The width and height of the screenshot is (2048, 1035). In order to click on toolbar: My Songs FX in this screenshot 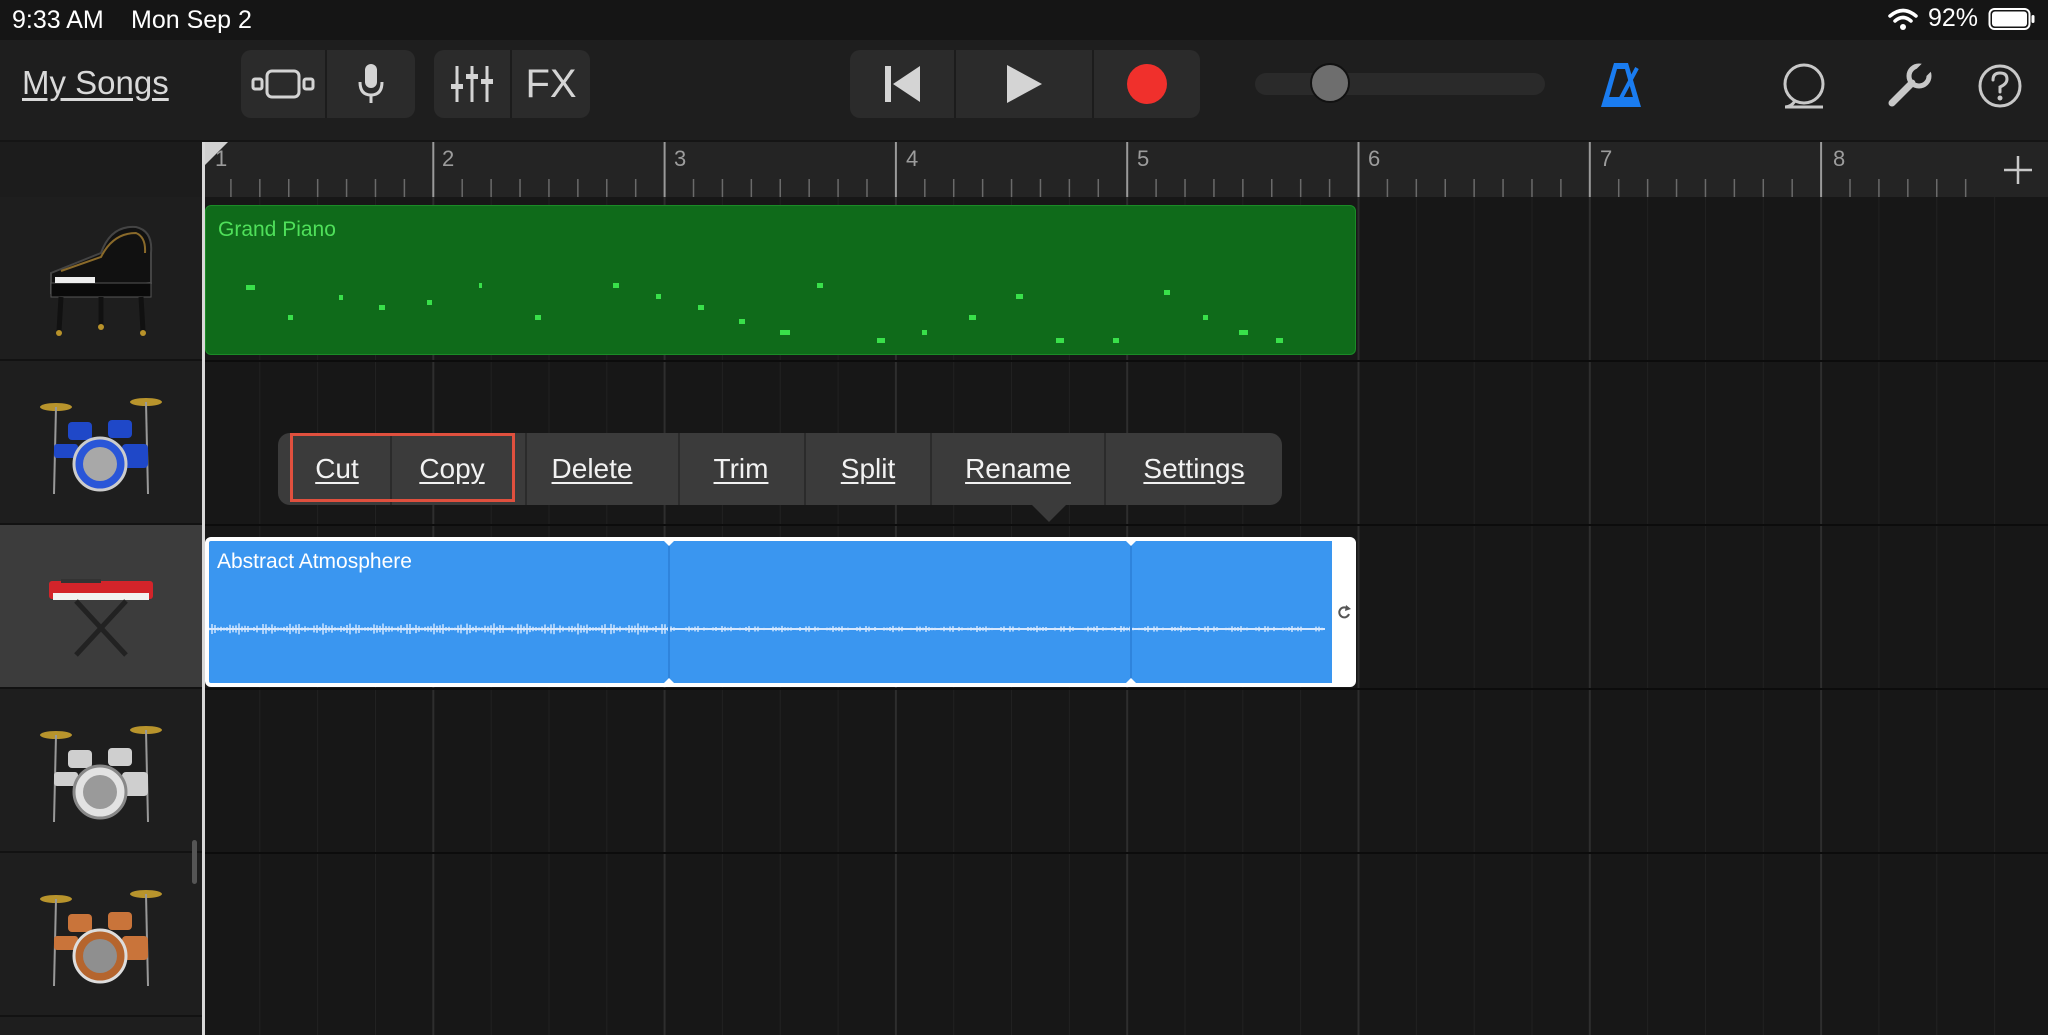, I will do `click(1024, 90)`.